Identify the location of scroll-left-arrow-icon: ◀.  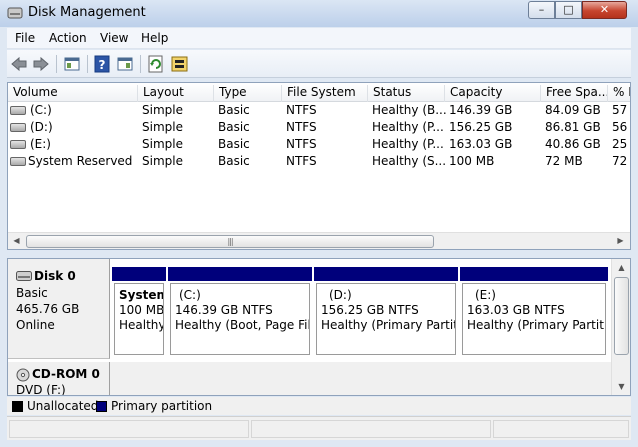
(16, 241).